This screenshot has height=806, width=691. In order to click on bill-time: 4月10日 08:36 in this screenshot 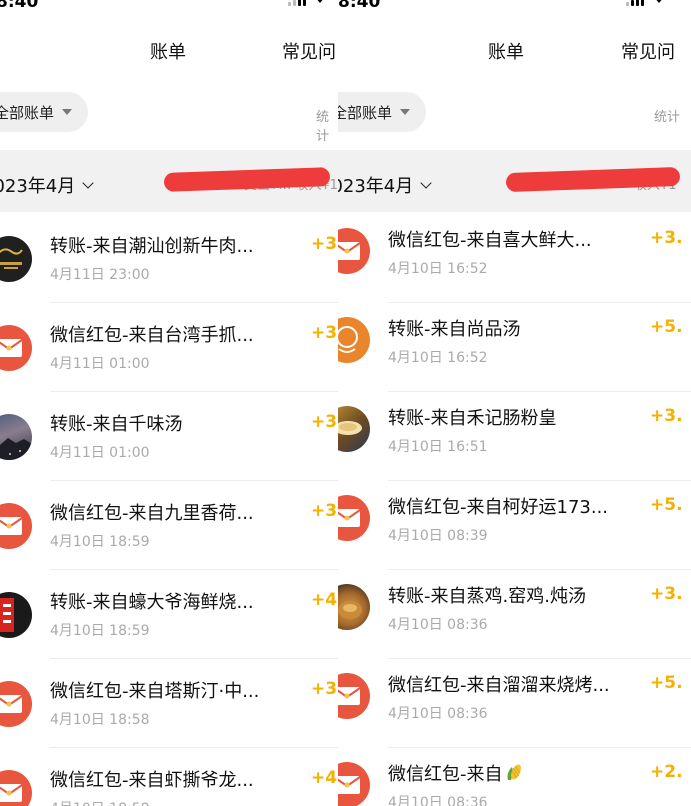, I will do `click(438, 800)`.